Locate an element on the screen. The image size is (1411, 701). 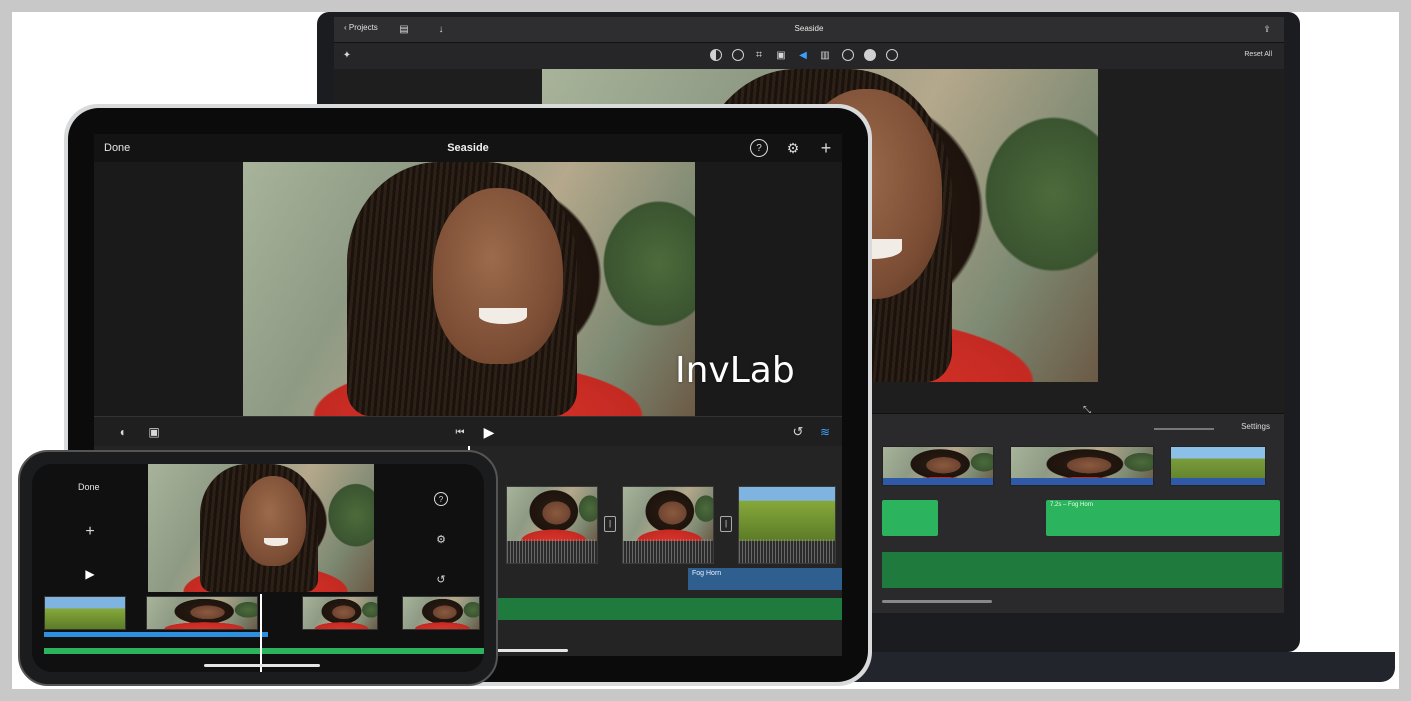
watermark-text: InvLab is located at coordinates (735, 370).